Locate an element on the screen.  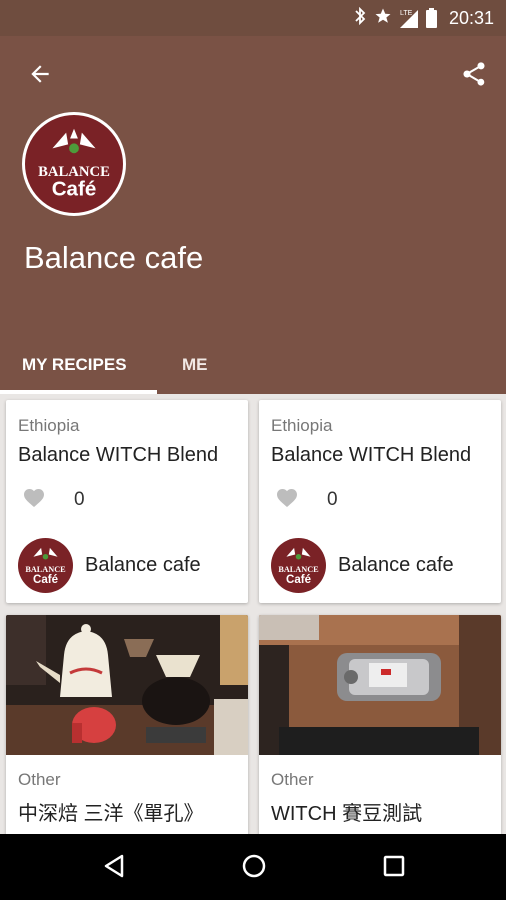
share-button is located at coordinates (474, 76).